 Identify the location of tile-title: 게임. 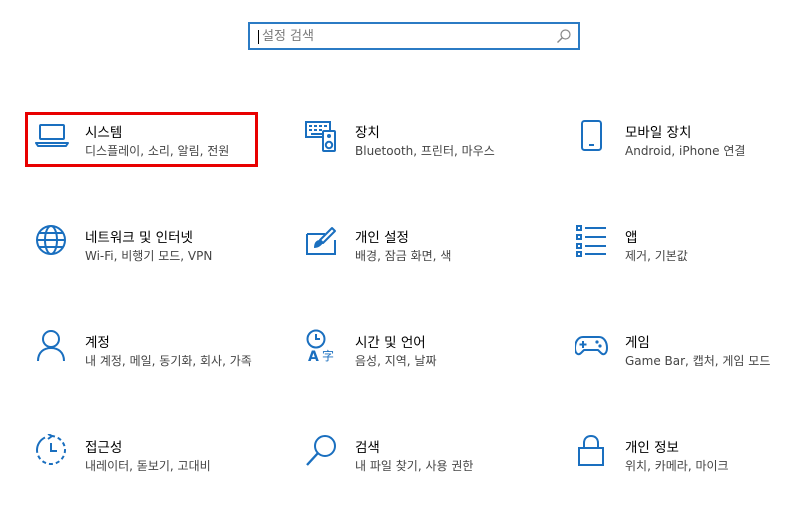
(637, 343).